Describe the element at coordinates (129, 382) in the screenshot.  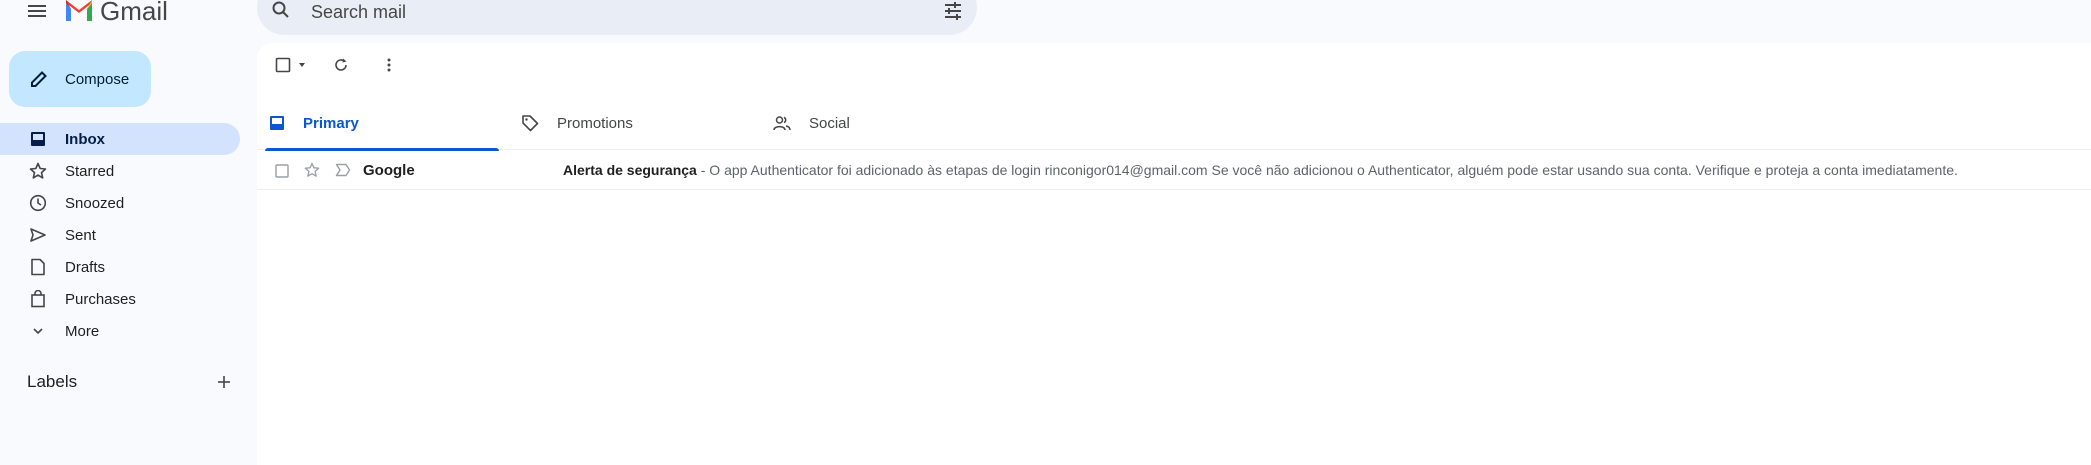
I see `labels-section: Labels` at that location.